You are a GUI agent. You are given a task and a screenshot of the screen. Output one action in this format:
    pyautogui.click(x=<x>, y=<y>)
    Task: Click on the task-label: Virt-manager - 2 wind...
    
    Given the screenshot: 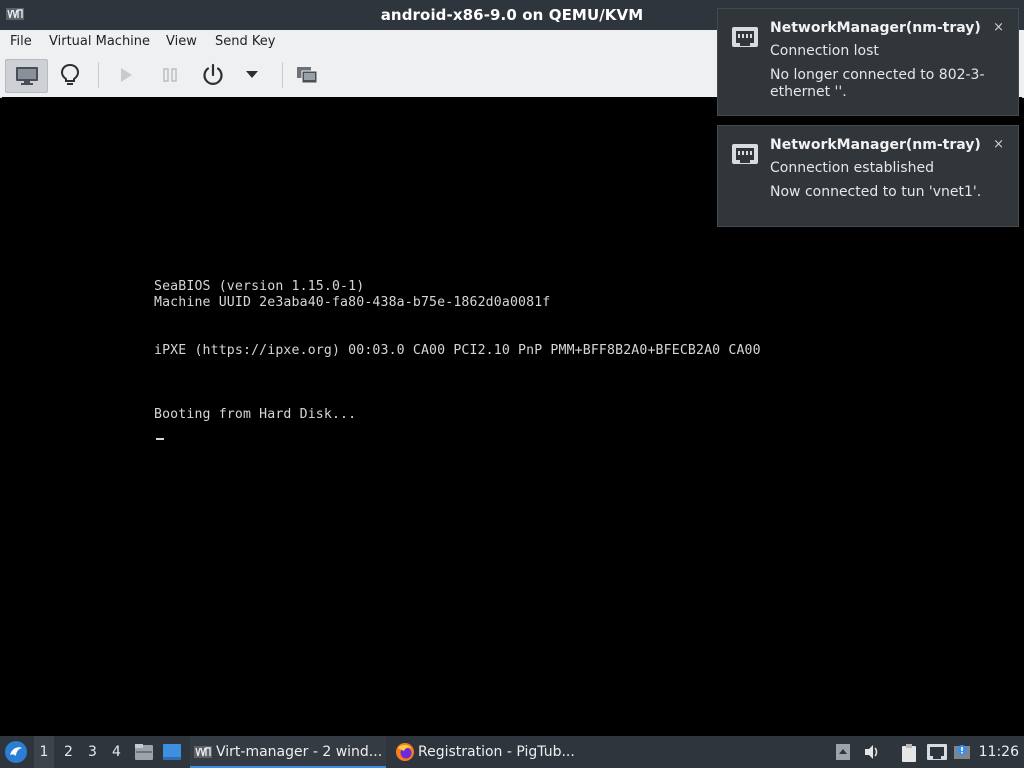 What is the action you would take?
    pyautogui.click(x=299, y=752)
    